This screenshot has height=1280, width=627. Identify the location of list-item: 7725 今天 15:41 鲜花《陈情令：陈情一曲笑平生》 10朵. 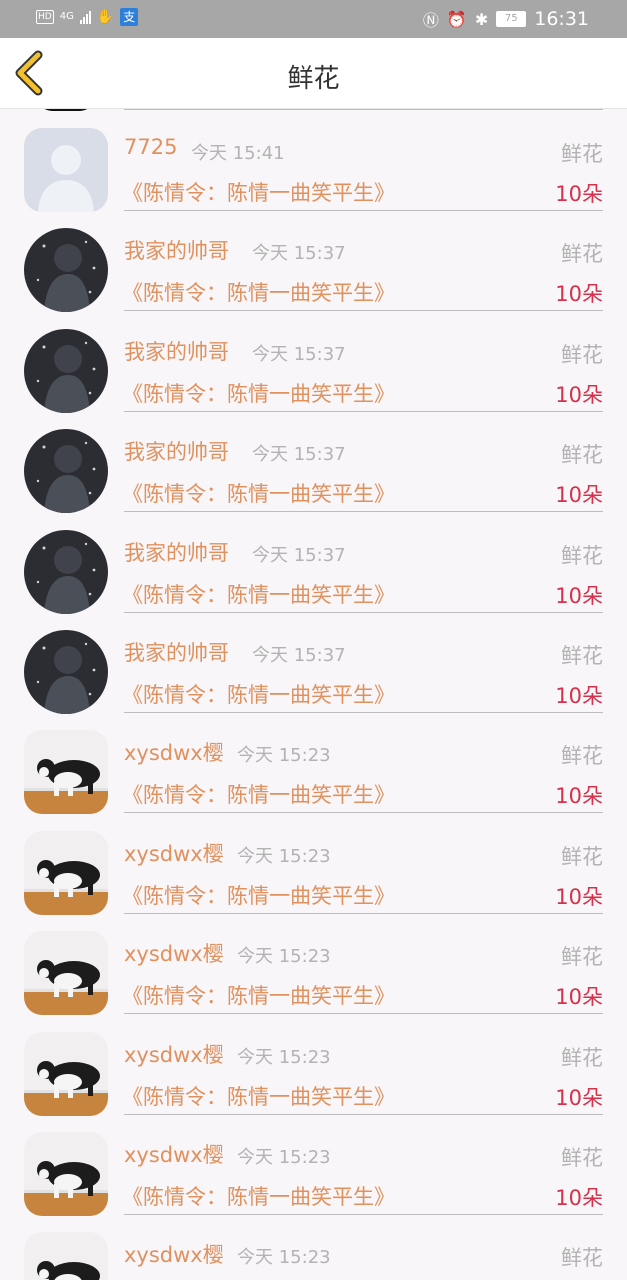
(313, 160).